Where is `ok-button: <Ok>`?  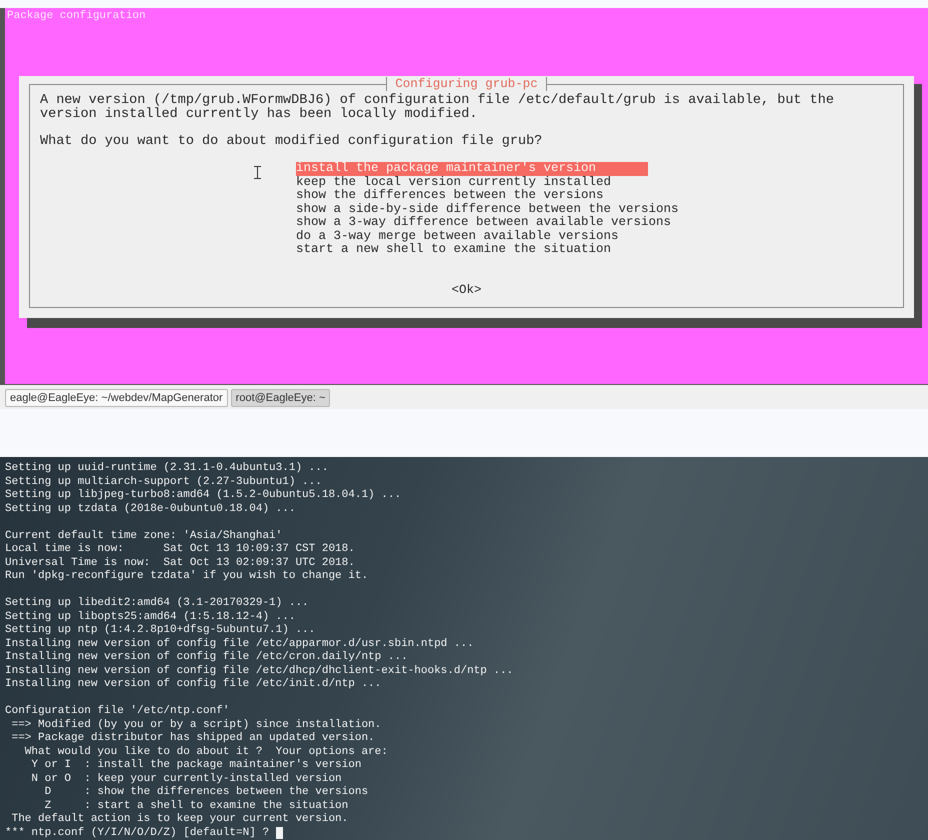 ok-button: <Ok> is located at coordinates (466, 290).